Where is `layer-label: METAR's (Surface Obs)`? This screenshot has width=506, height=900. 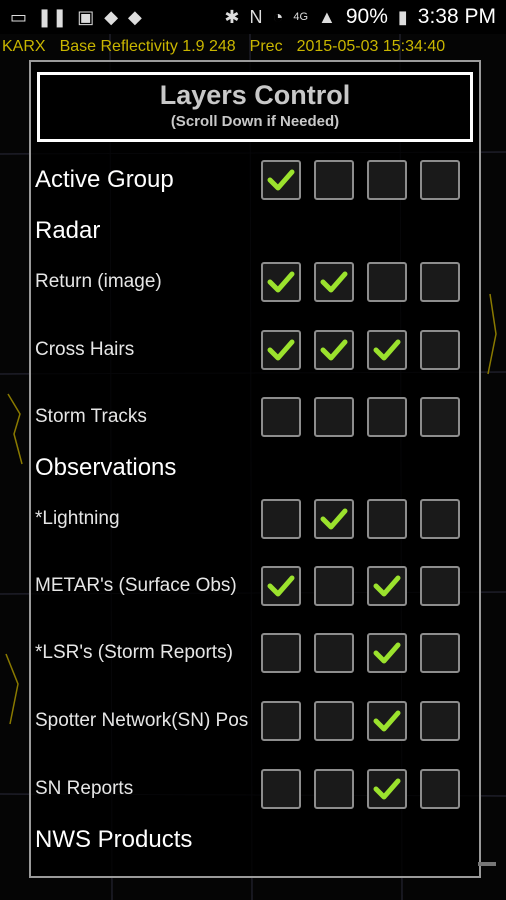 layer-label: METAR's (Surface Obs) is located at coordinates (136, 585).